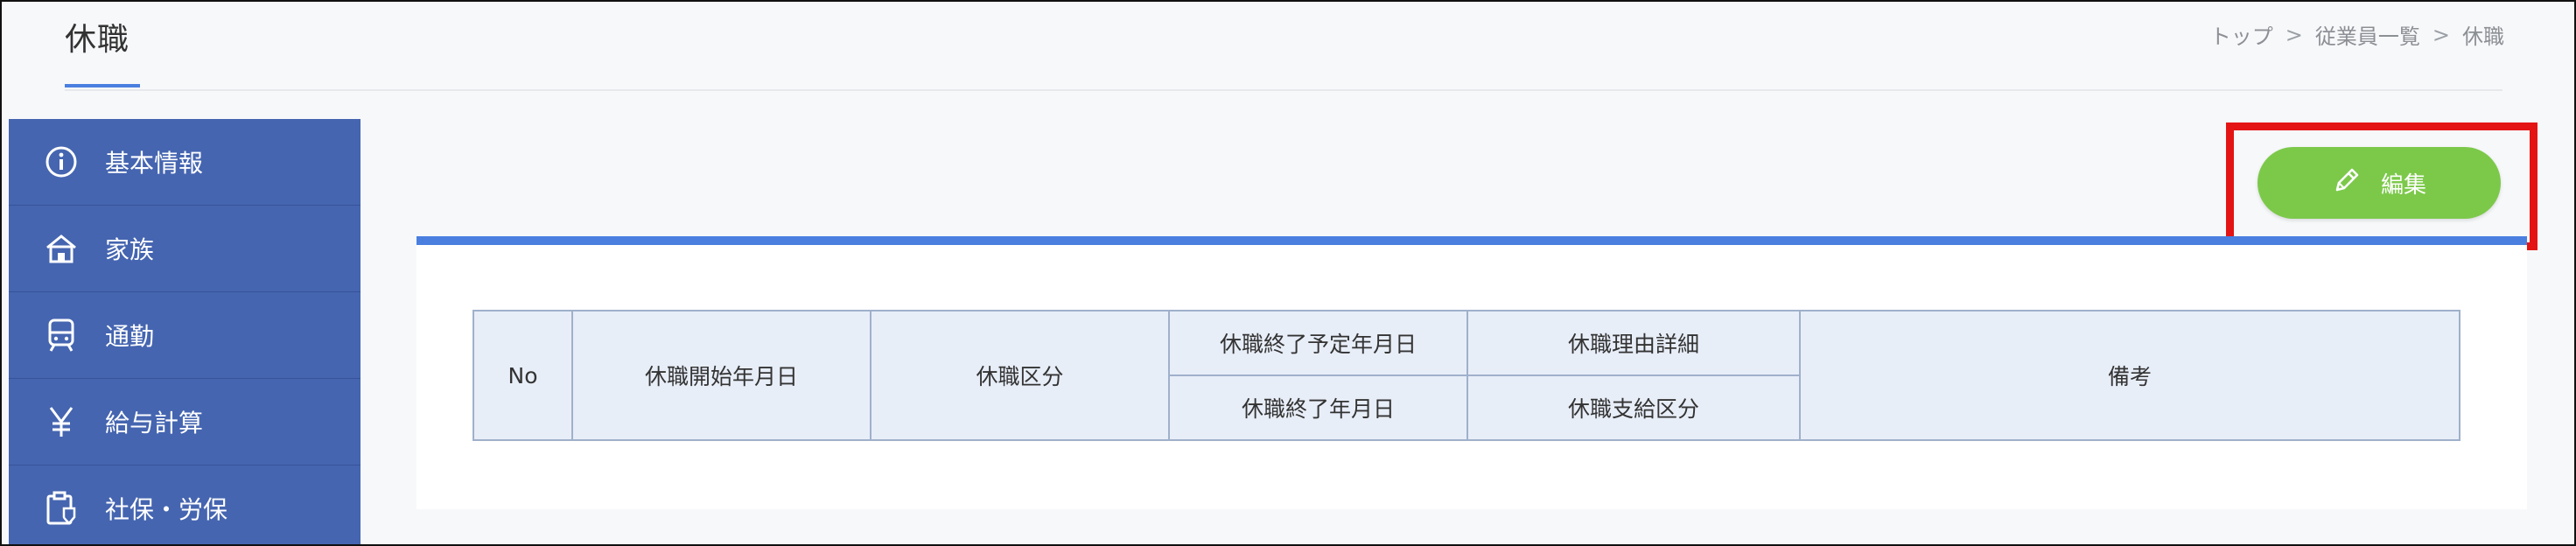  I want to click on breadcrumb-current: 休職, so click(2483, 36).